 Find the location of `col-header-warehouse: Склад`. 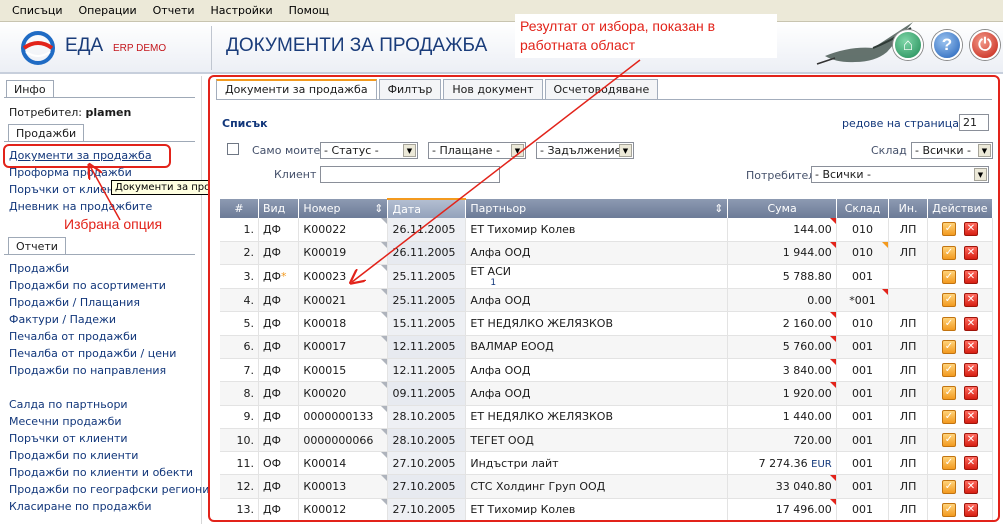

col-header-warehouse: Склад is located at coordinates (863, 208).